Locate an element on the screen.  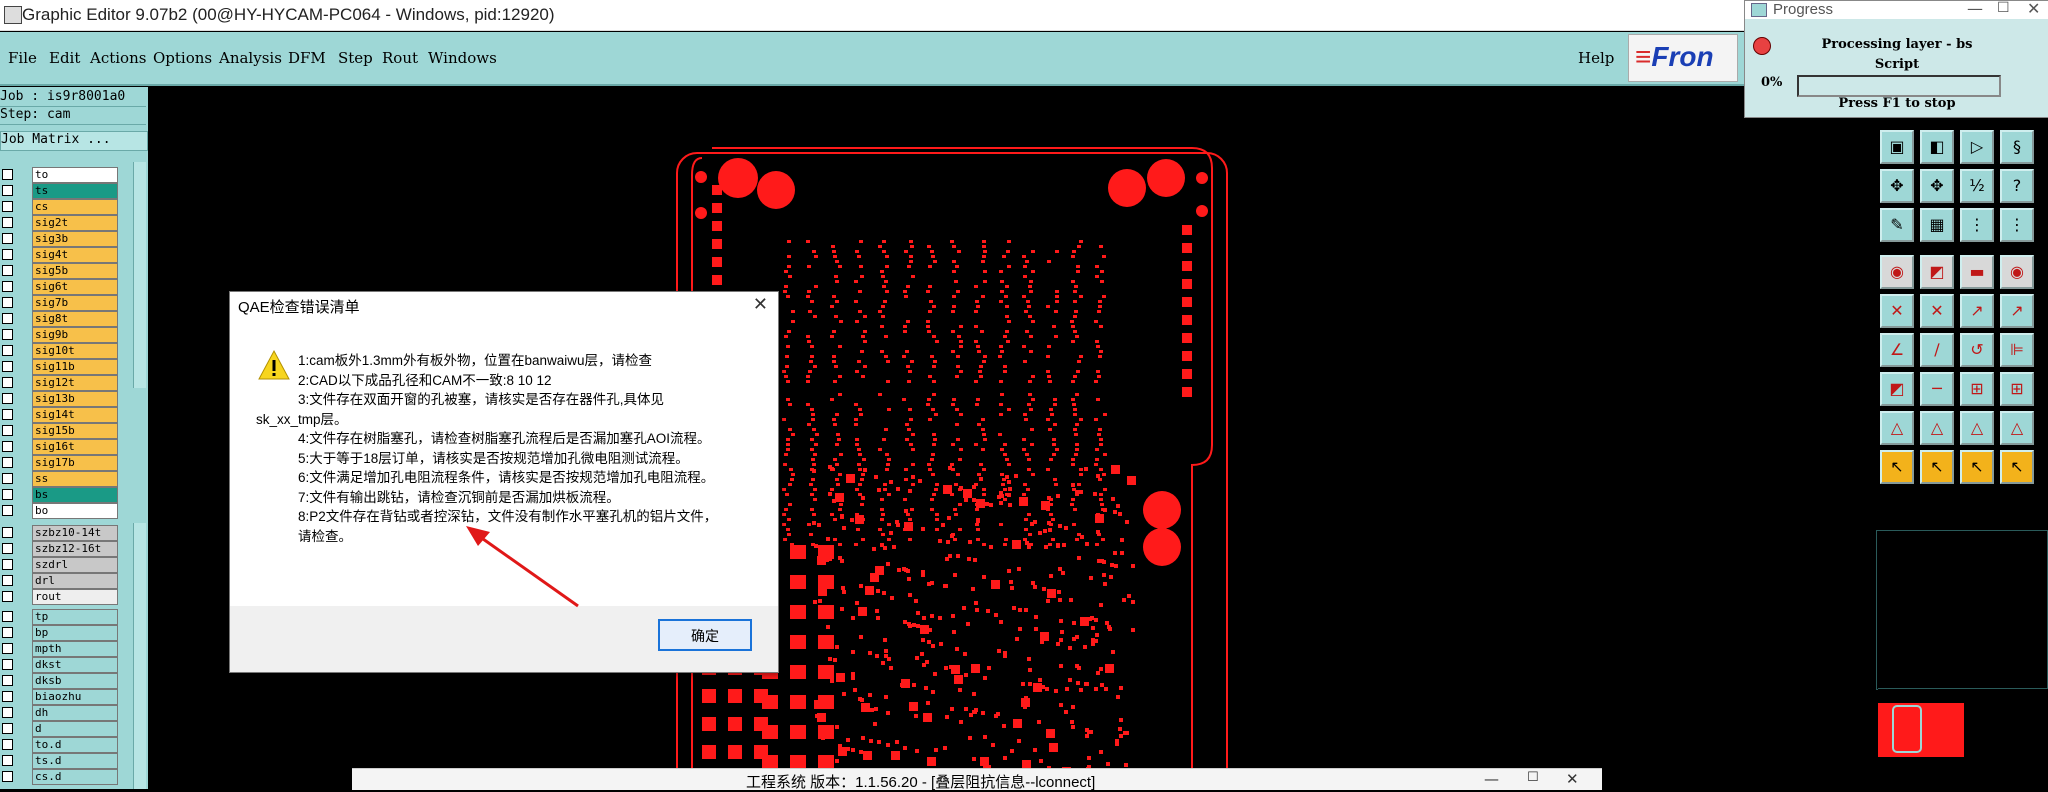
layer-name: szdrl is located at coordinates (75, 565).